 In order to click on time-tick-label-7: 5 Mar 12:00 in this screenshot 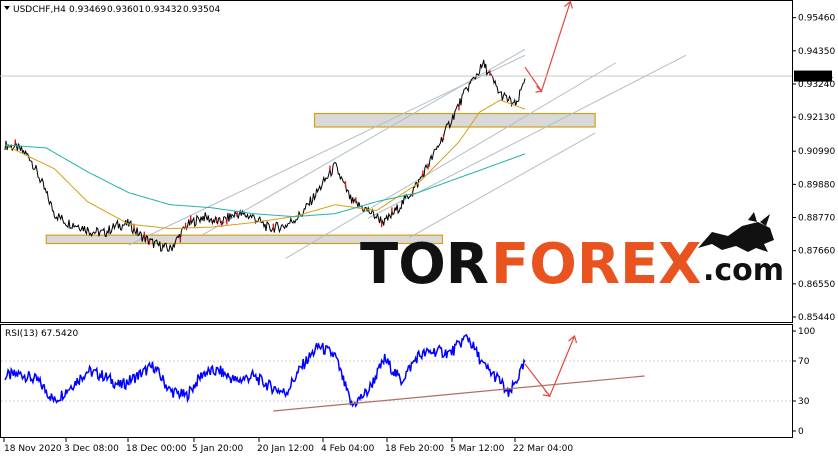, I will do `click(477, 449)`.